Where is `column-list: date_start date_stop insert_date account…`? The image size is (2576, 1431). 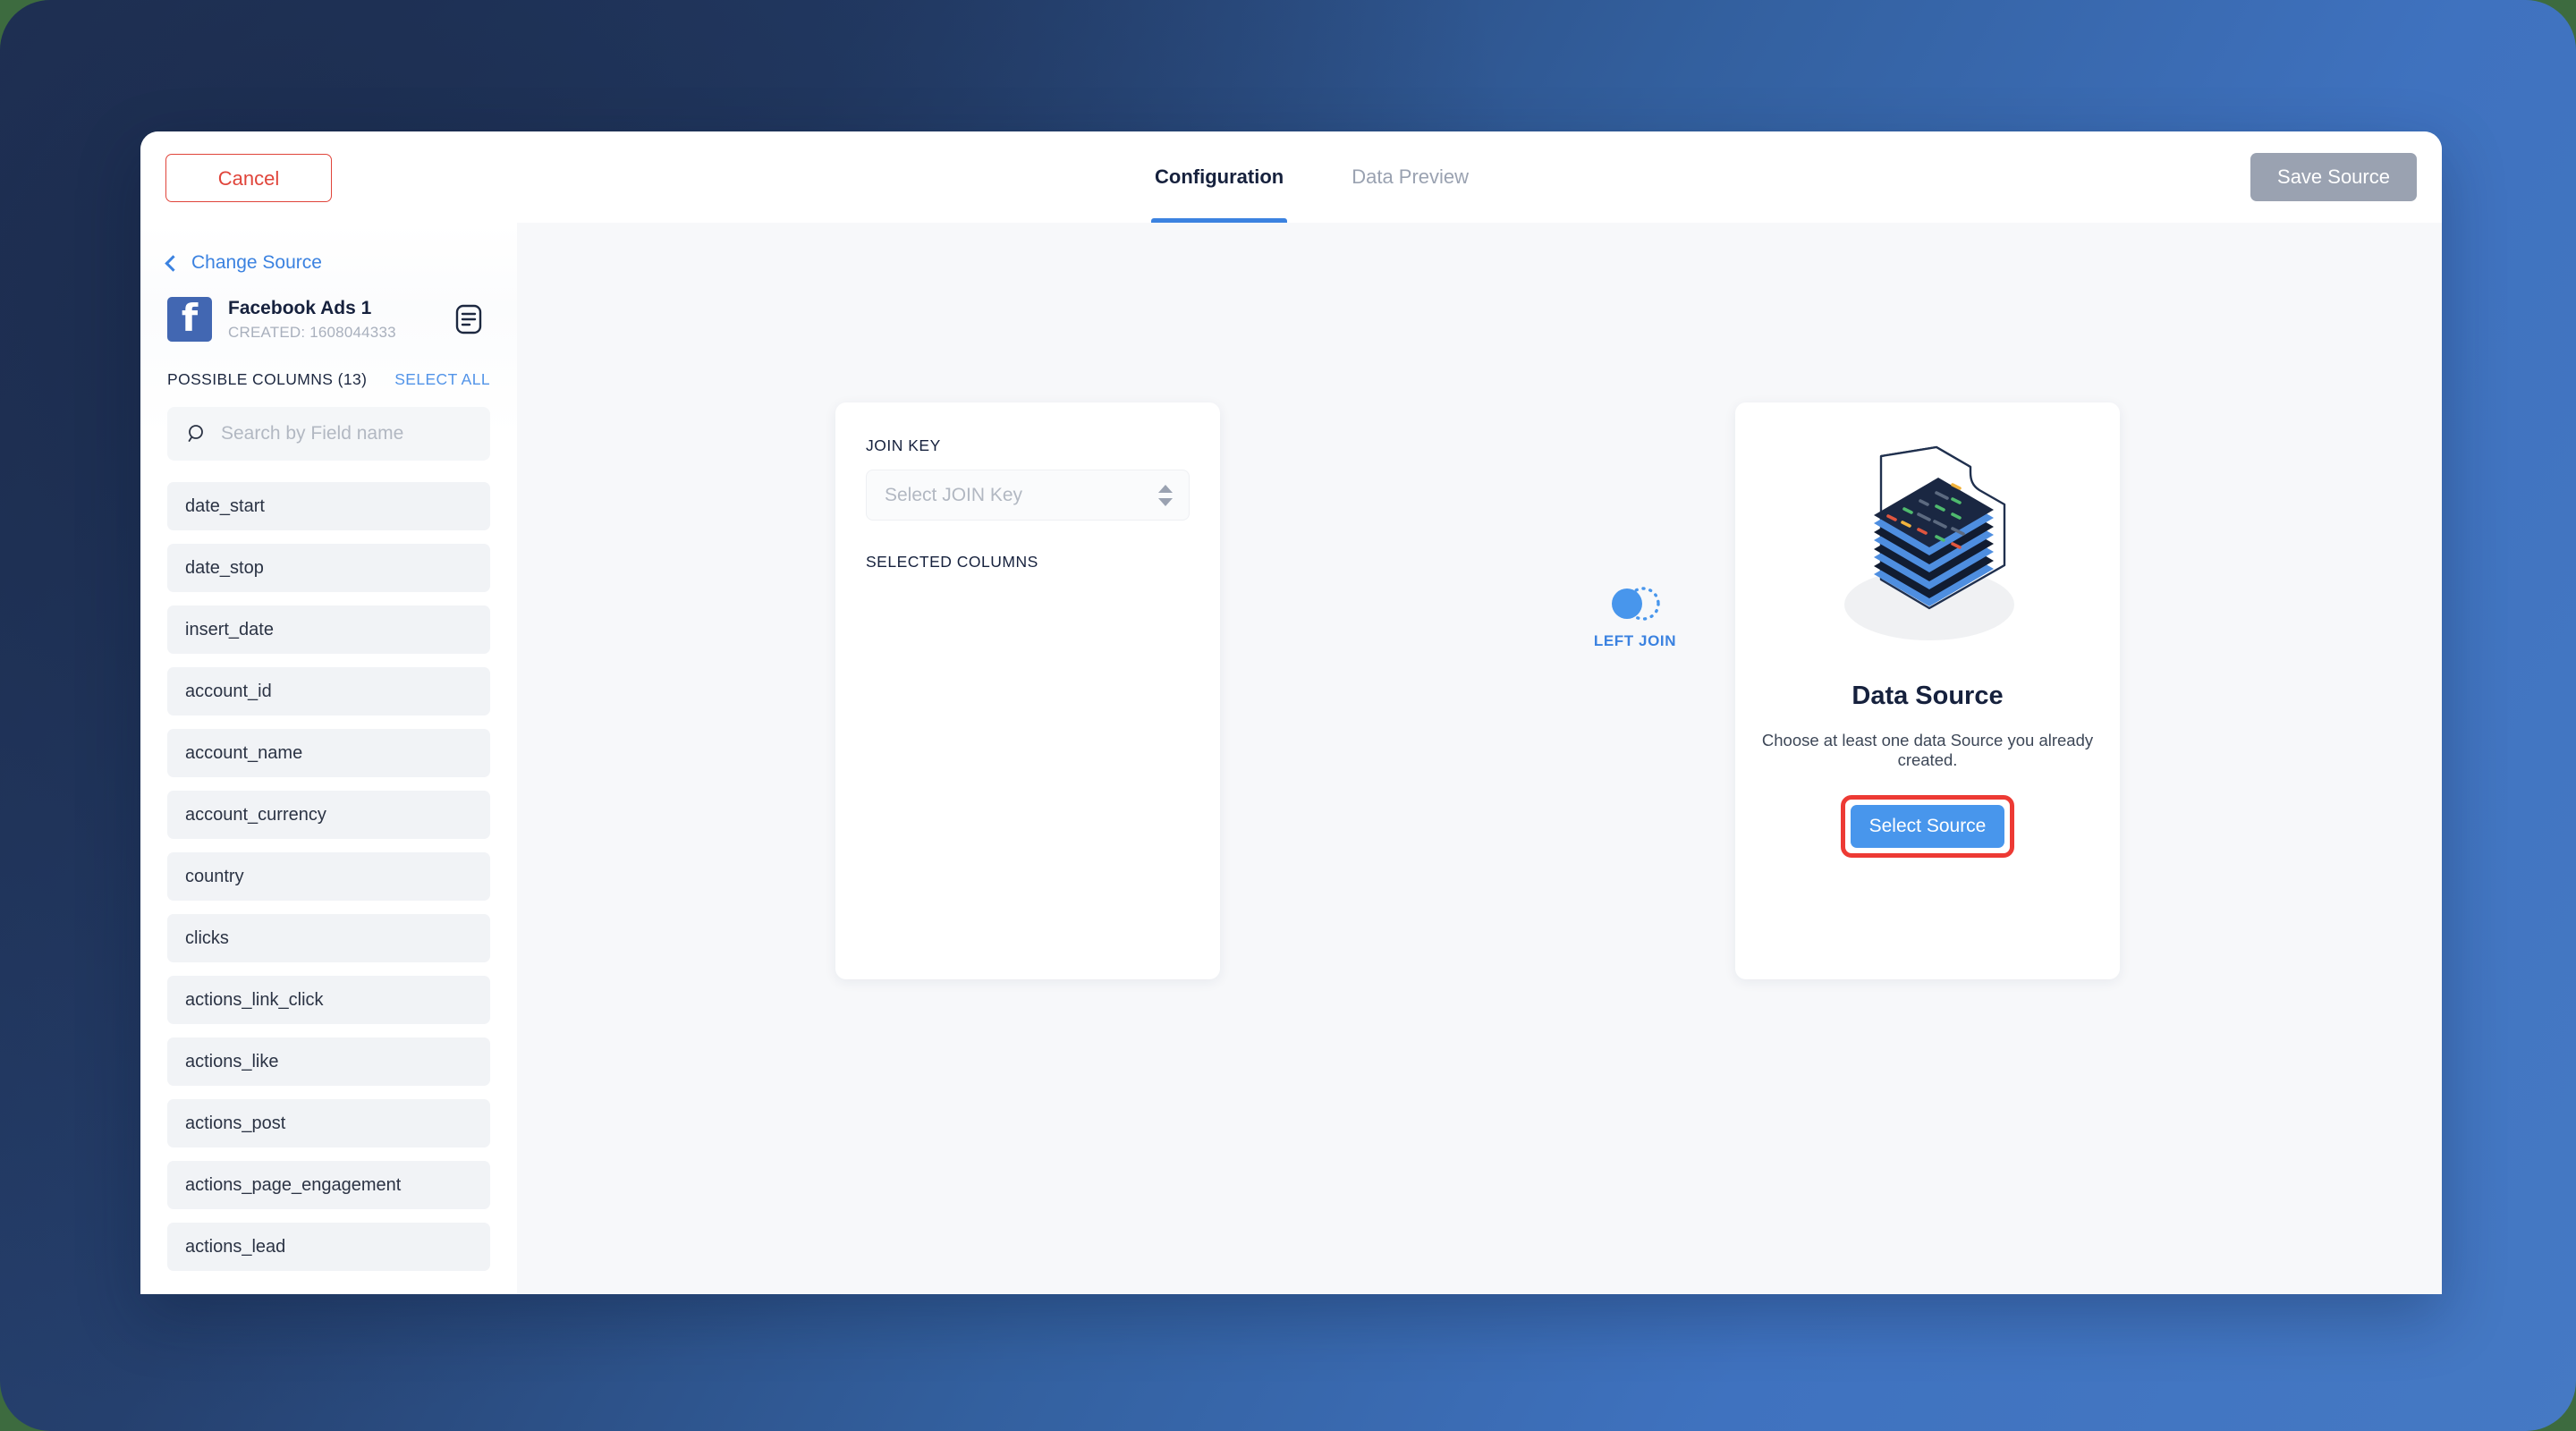 column-list: date_start date_stop insert_date account… is located at coordinates (328, 877).